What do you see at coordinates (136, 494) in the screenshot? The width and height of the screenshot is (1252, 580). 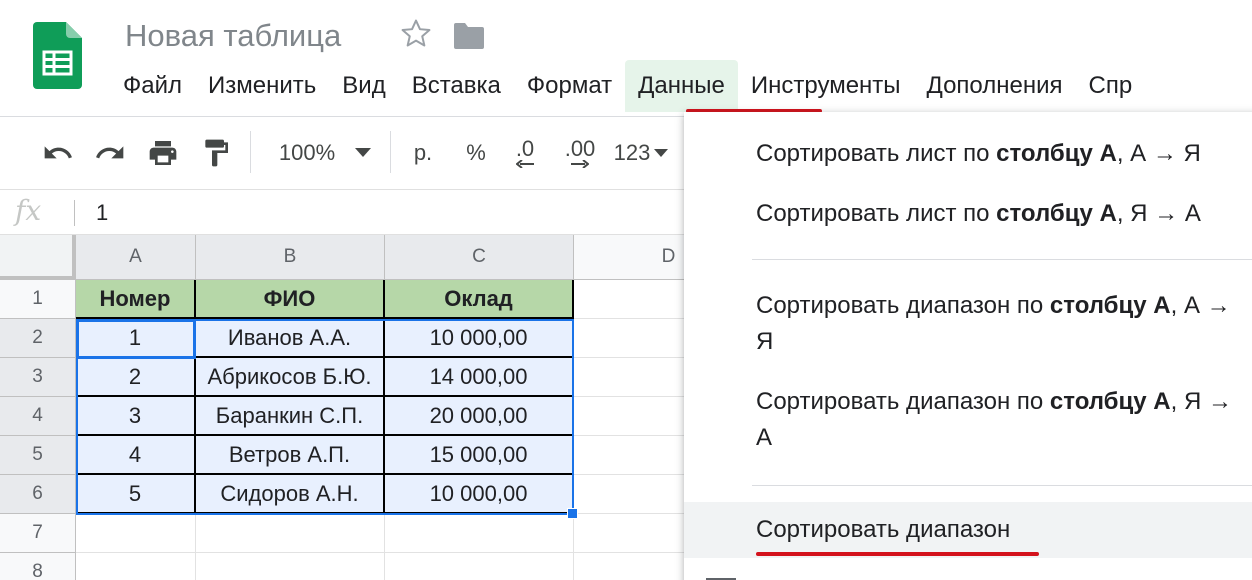 I see `table-cell: 5` at bounding box center [136, 494].